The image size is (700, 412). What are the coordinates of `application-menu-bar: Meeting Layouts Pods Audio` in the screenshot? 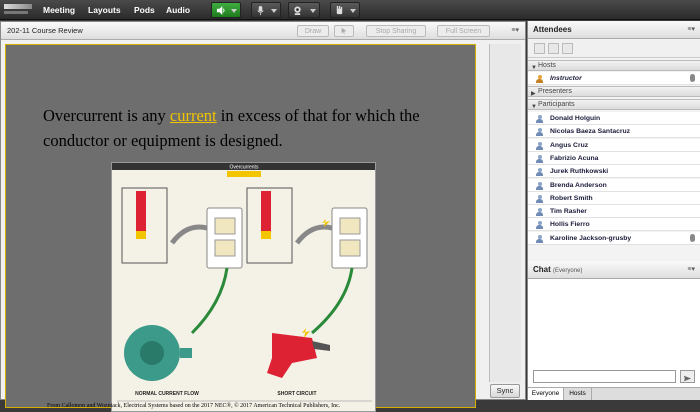 It's located at (350, 10).